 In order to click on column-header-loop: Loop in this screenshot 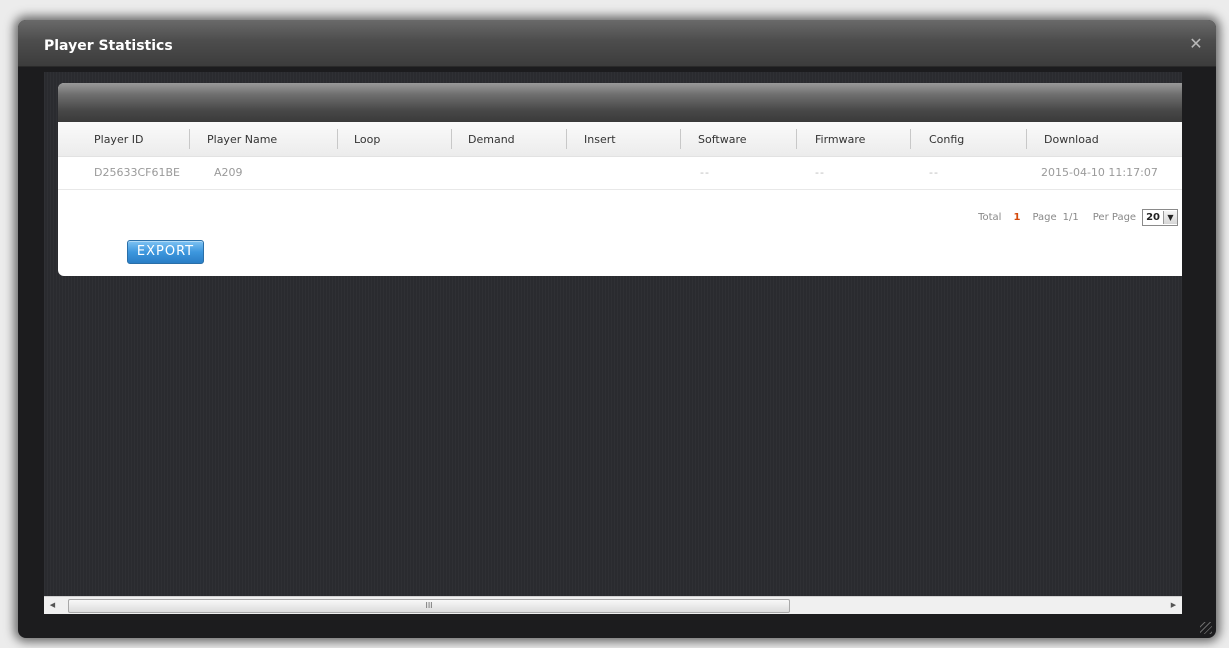, I will do `click(367, 139)`.